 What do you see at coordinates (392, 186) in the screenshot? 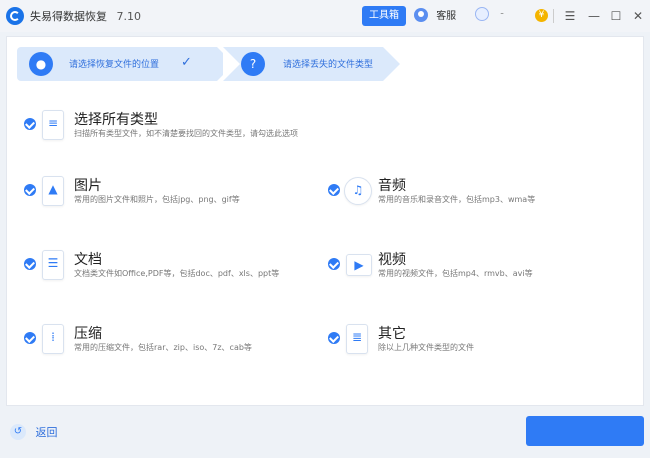
I see `type-title: 音频` at bounding box center [392, 186].